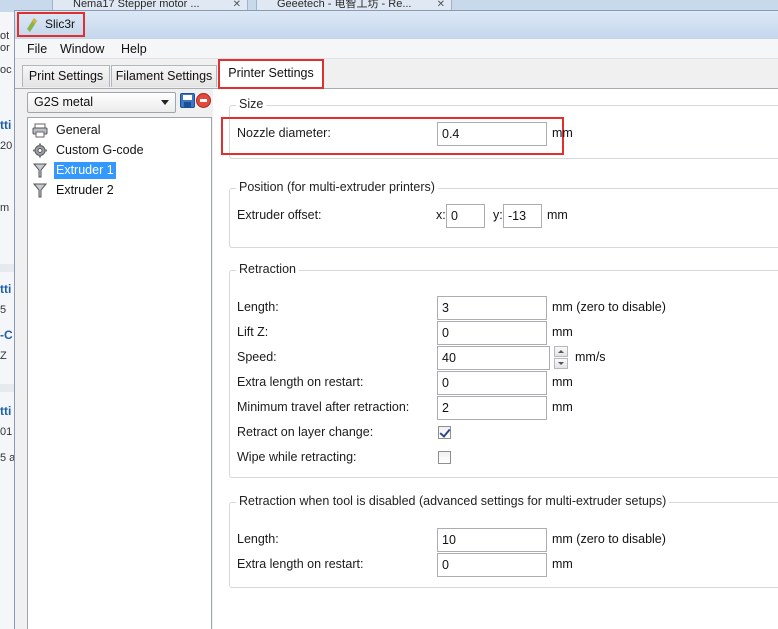  I want to click on offset-y-label: y:, so click(498, 215).